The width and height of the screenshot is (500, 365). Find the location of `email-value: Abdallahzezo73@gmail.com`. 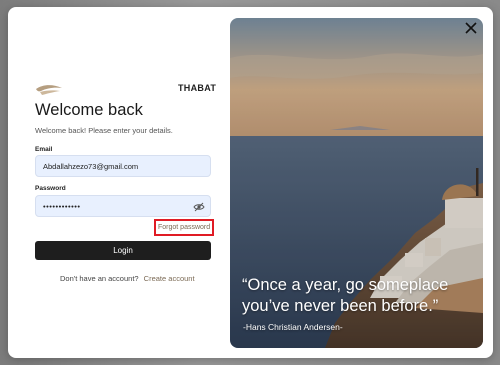

email-value: Abdallahzezo73@gmail.com is located at coordinates (91, 166).